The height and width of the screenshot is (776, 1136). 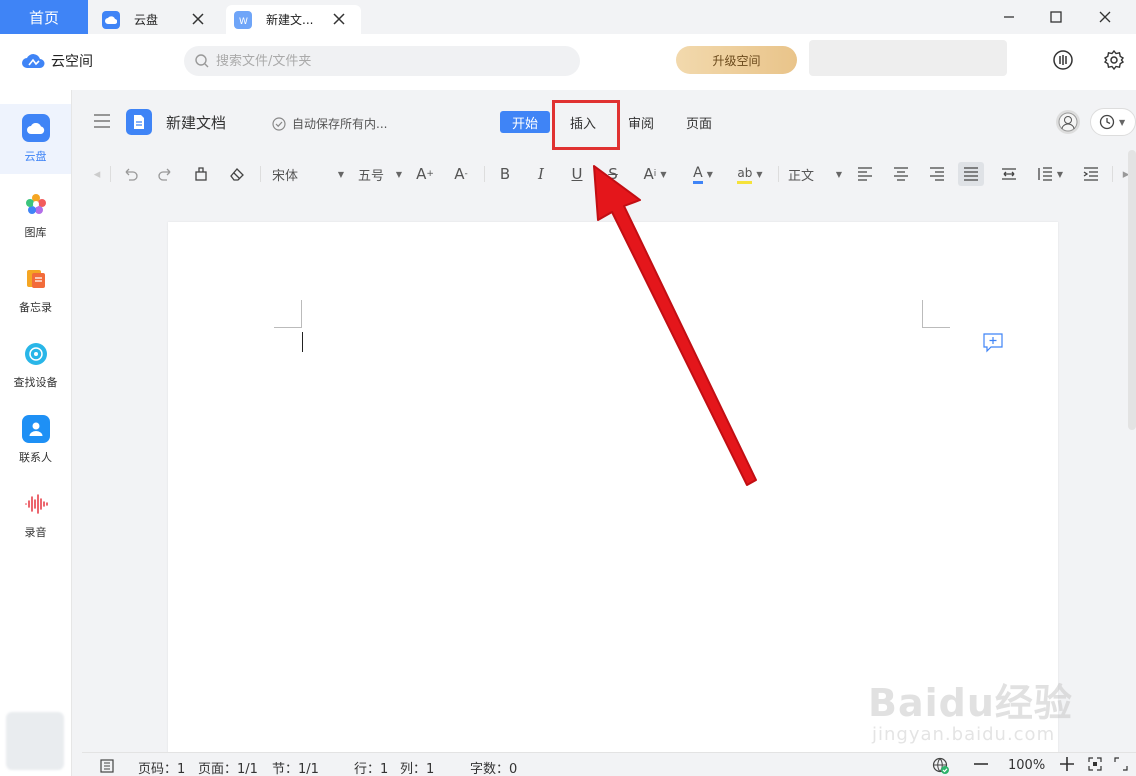 What do you see at coordinates (541, 174) in the screenshot?
I see `italic-button: I` at bounding box center [541, 174].